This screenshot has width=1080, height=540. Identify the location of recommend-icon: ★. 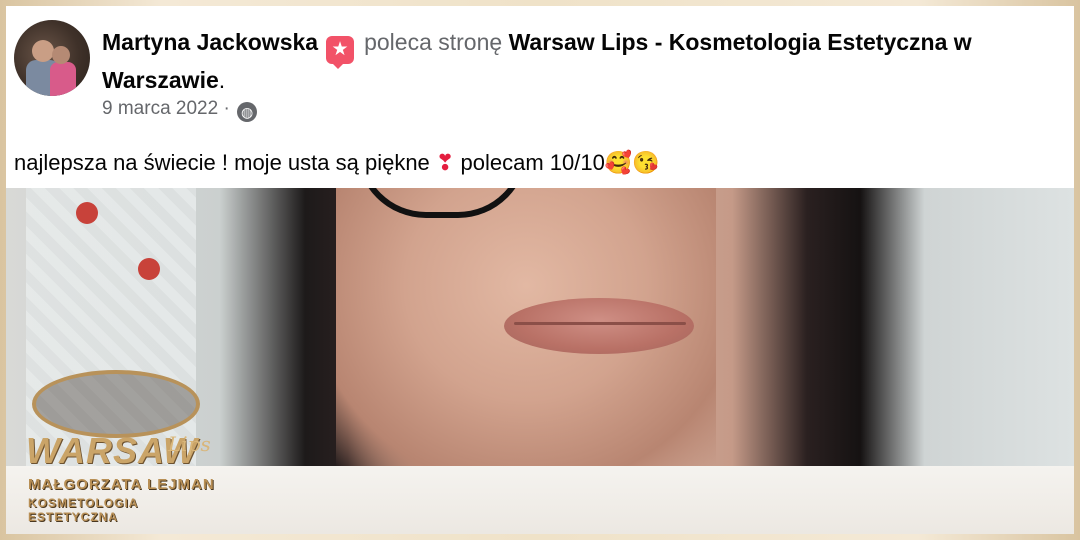
(340, 52).